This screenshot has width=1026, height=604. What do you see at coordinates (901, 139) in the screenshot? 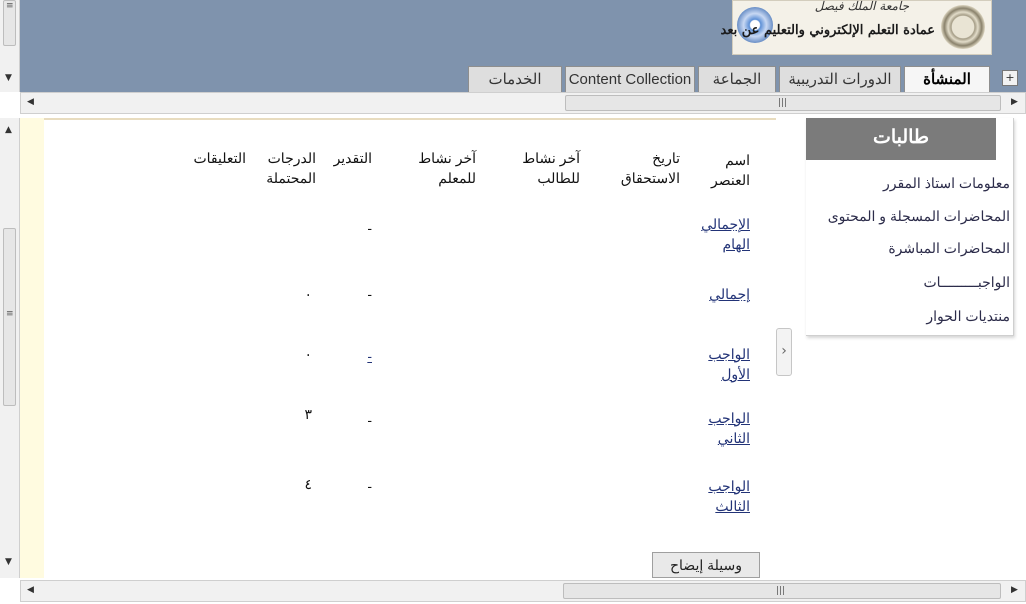
I see `course-menu-title: طالبات` at bounding box center [901, 139].